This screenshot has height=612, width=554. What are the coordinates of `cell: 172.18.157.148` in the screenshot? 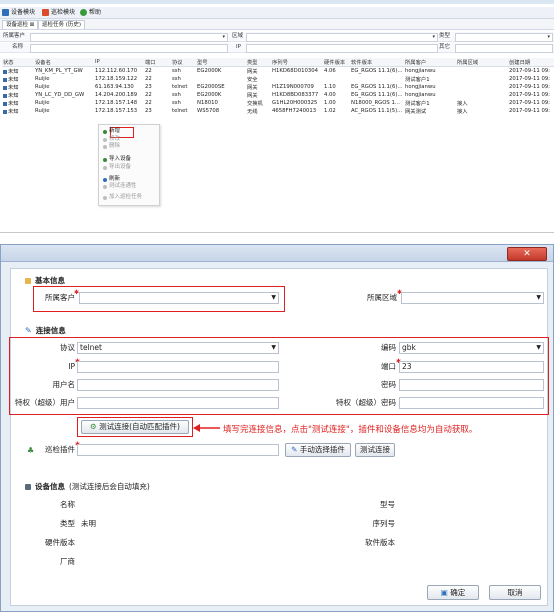 It's located at (116, 103).